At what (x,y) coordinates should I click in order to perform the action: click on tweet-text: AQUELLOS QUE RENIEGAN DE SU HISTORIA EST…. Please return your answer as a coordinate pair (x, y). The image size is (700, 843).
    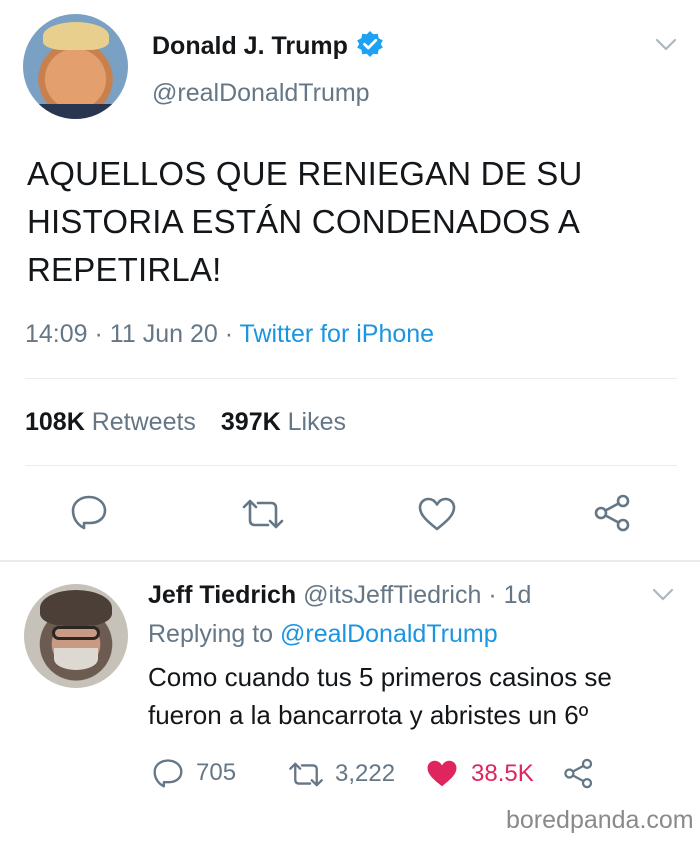
    Looking at the image, I should click on (305, 222).